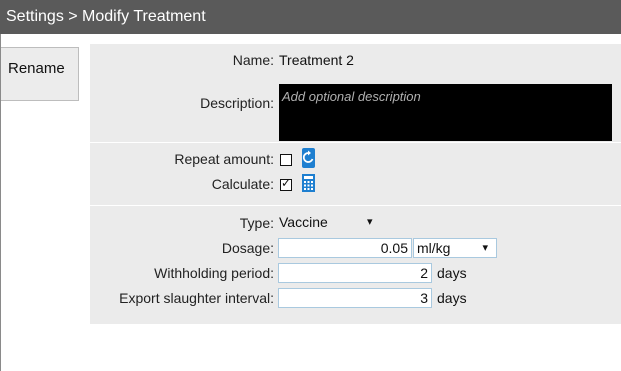 The image size is (621, 371). I want to click on rename-button: Rename, so click(40, 74).